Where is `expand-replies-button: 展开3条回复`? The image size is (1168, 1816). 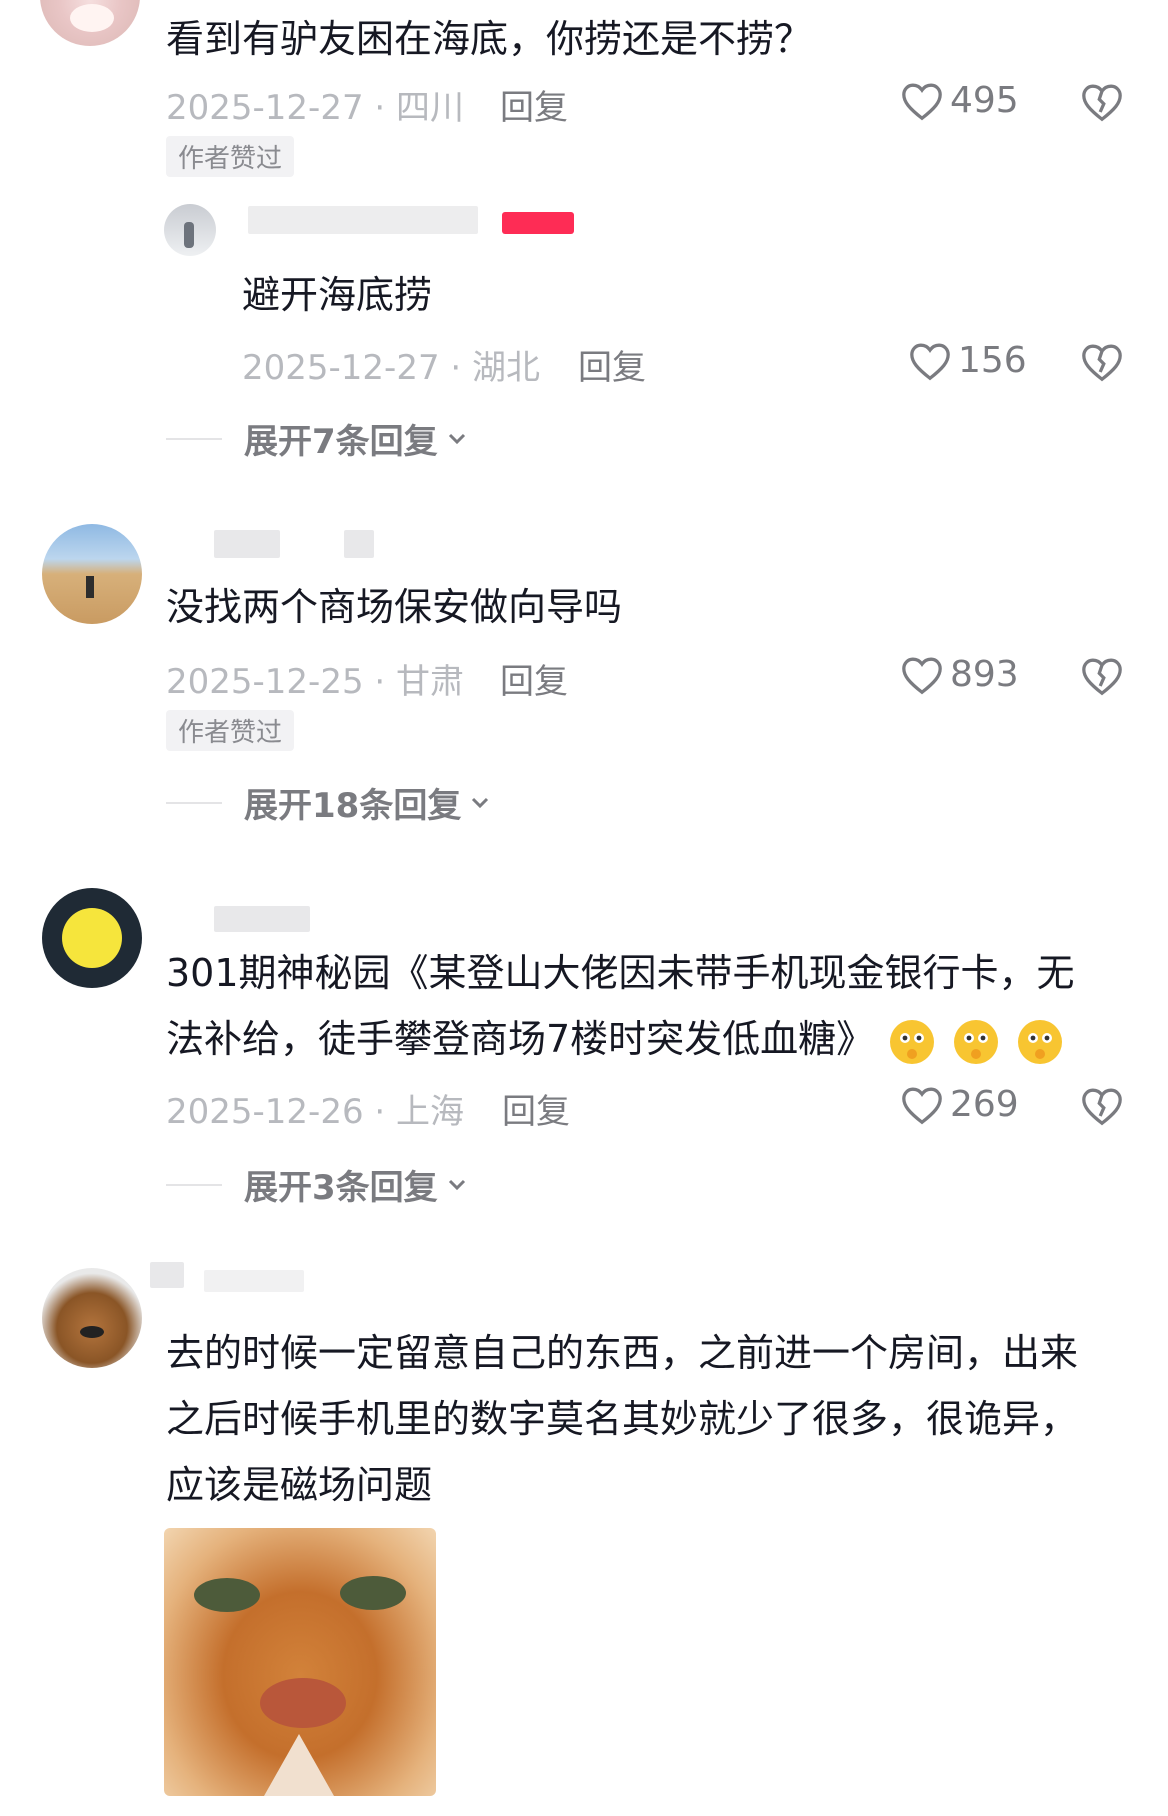
expand-replies-button: 展开3条回复 is located at coordinates (318, 1184).